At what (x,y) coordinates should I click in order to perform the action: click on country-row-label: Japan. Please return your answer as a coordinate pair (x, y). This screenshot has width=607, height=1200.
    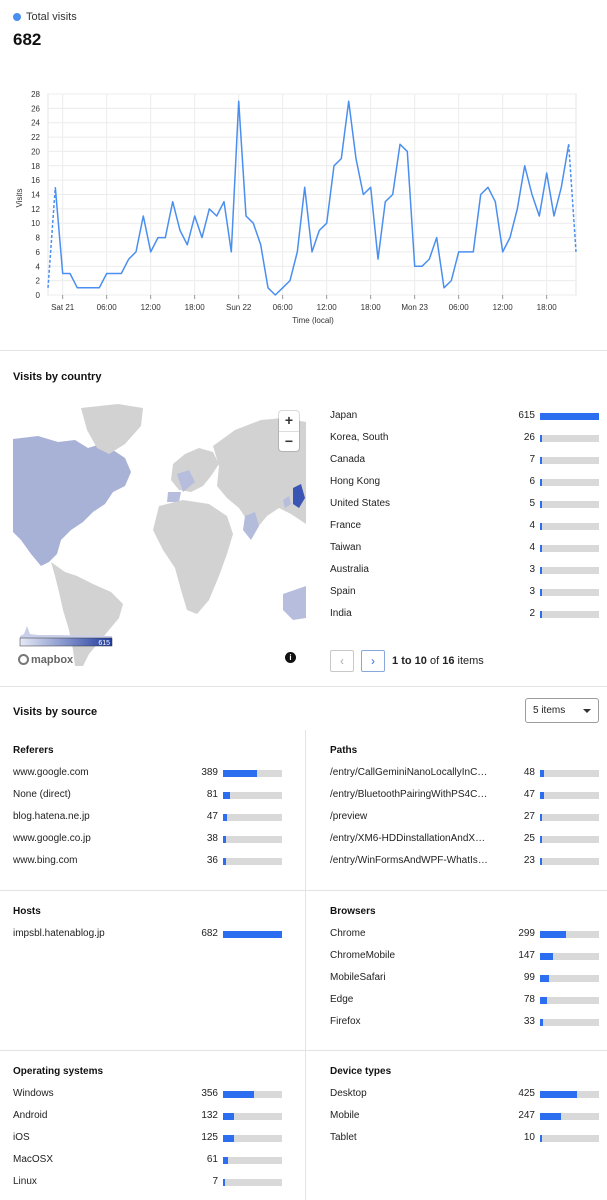
    Looking at the image, I should click on (410, 415).